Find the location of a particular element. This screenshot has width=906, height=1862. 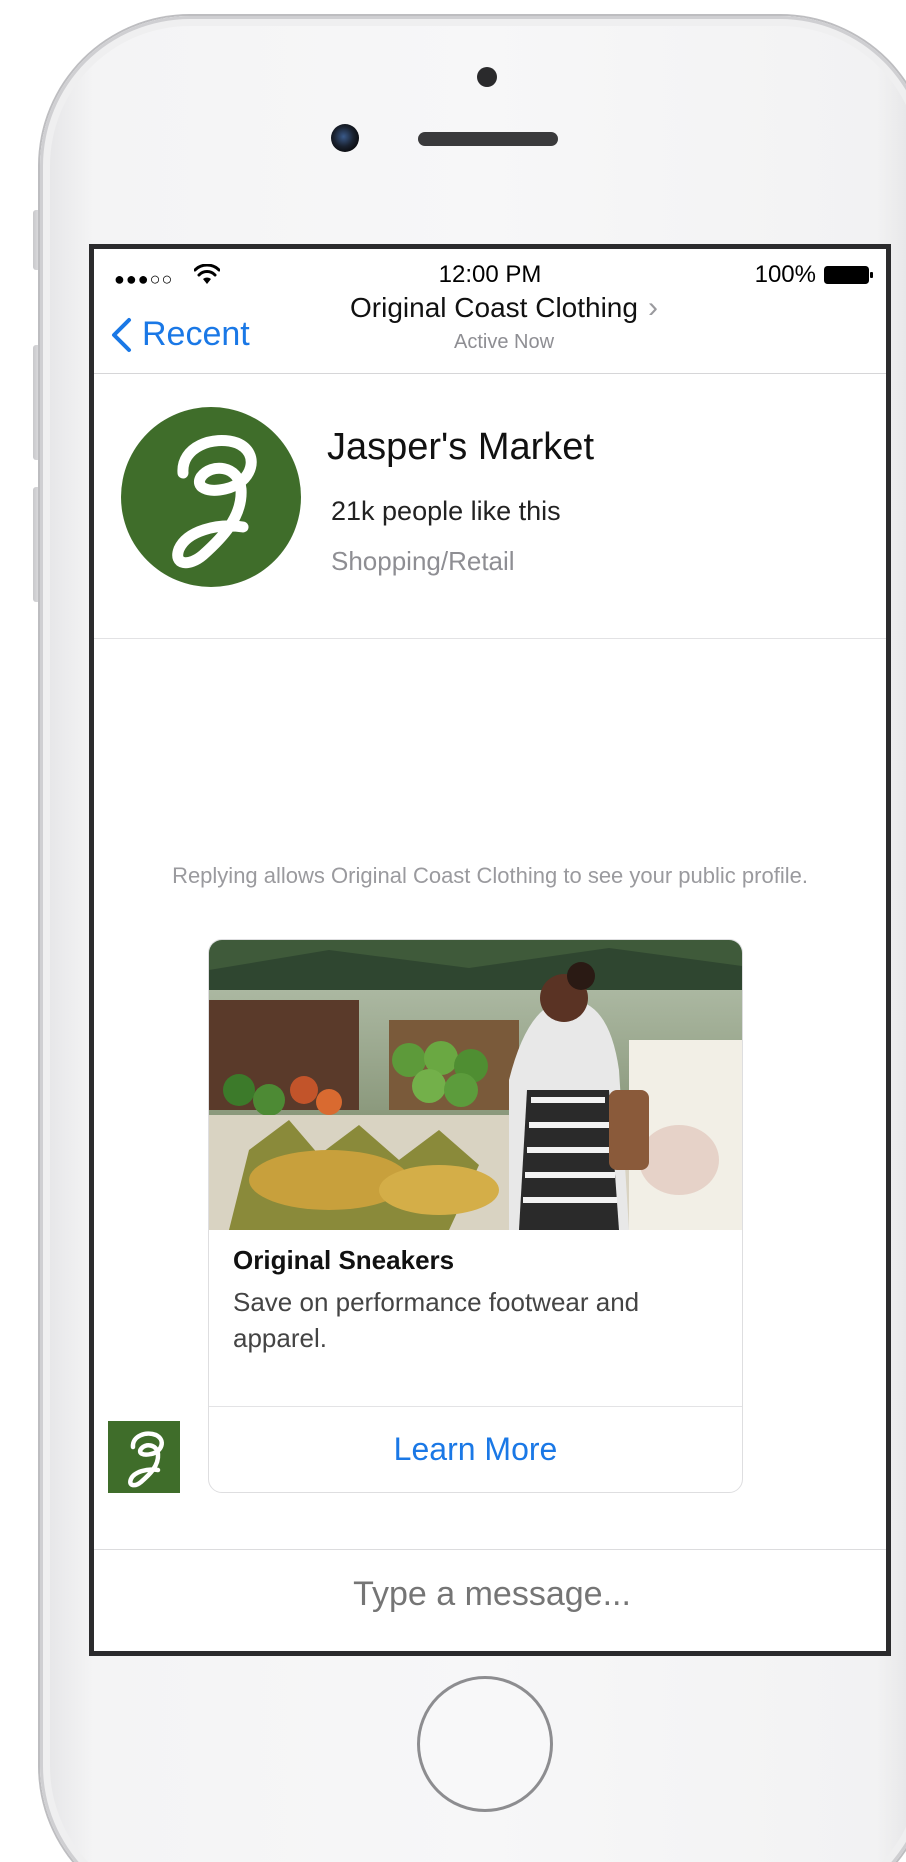

back-button: Recent is located at coordinates (180, 334).